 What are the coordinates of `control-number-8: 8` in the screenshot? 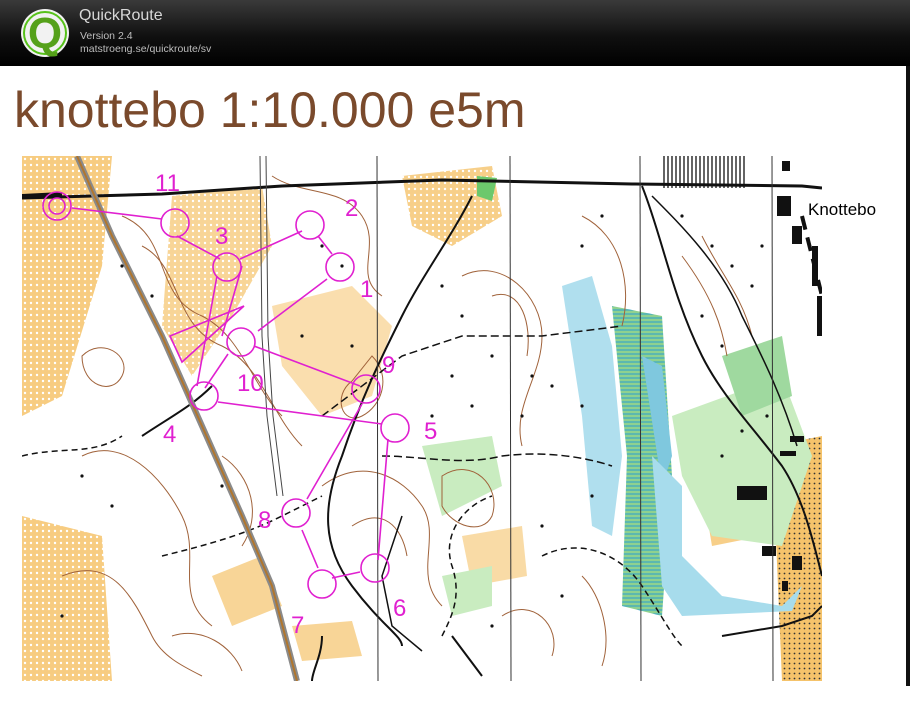 It's located at (264, 520).